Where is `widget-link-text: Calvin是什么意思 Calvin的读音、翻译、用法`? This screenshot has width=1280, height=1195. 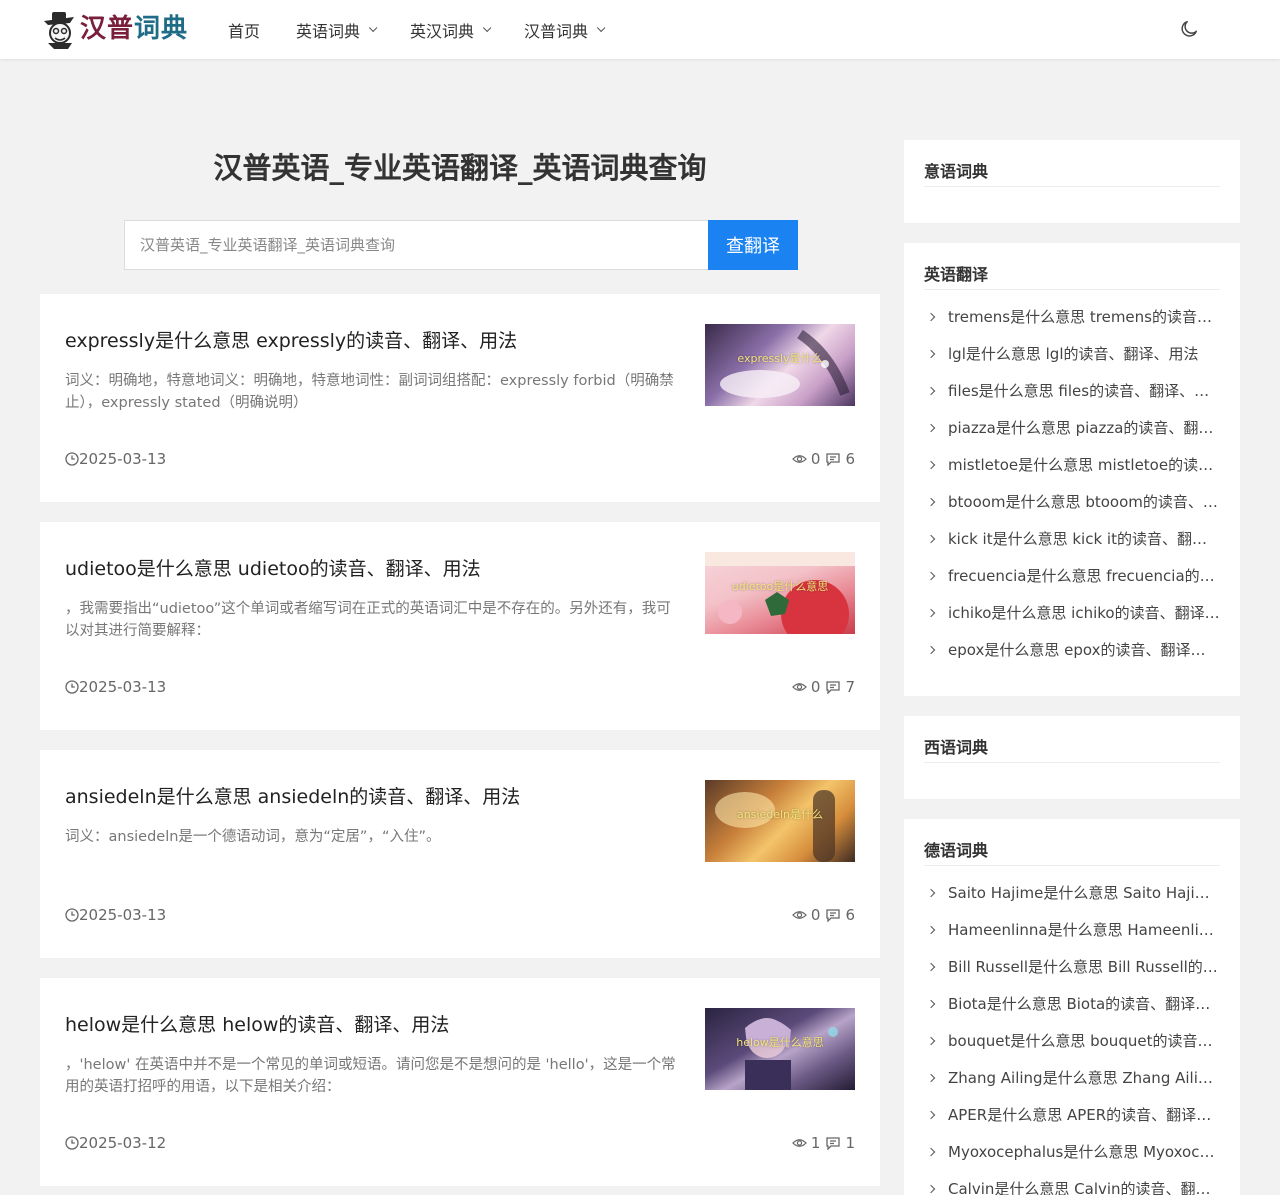
widget-link-text: Calvin是什么意思 Calvin的读音、翻译、用法 is located at coordinates (1084, 1187).